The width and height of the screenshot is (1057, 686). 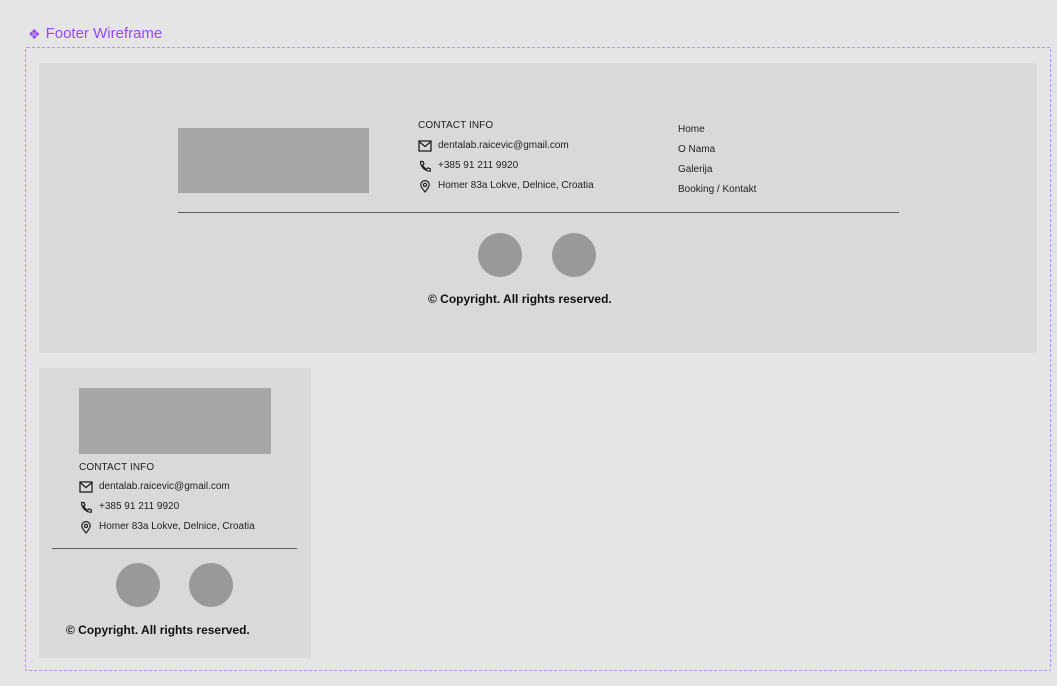 I want to click on nav-link-home: Home, so click(x=717, y=130).